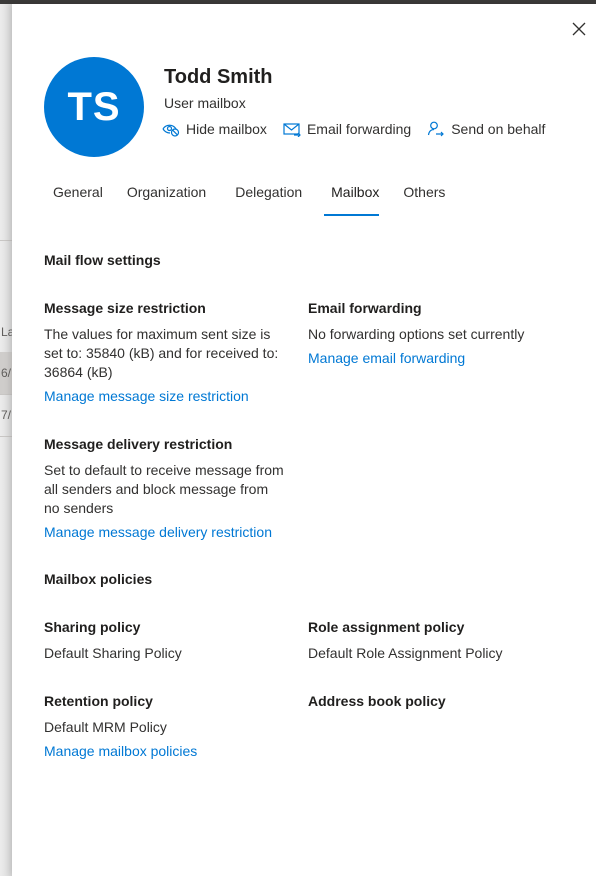 The height and width of the screenshot is (876, 596). What do you see at coordinates (265, 200) in the screenshot?
I see `tab-delegation: Delegation` at bounding box center [265, 200].